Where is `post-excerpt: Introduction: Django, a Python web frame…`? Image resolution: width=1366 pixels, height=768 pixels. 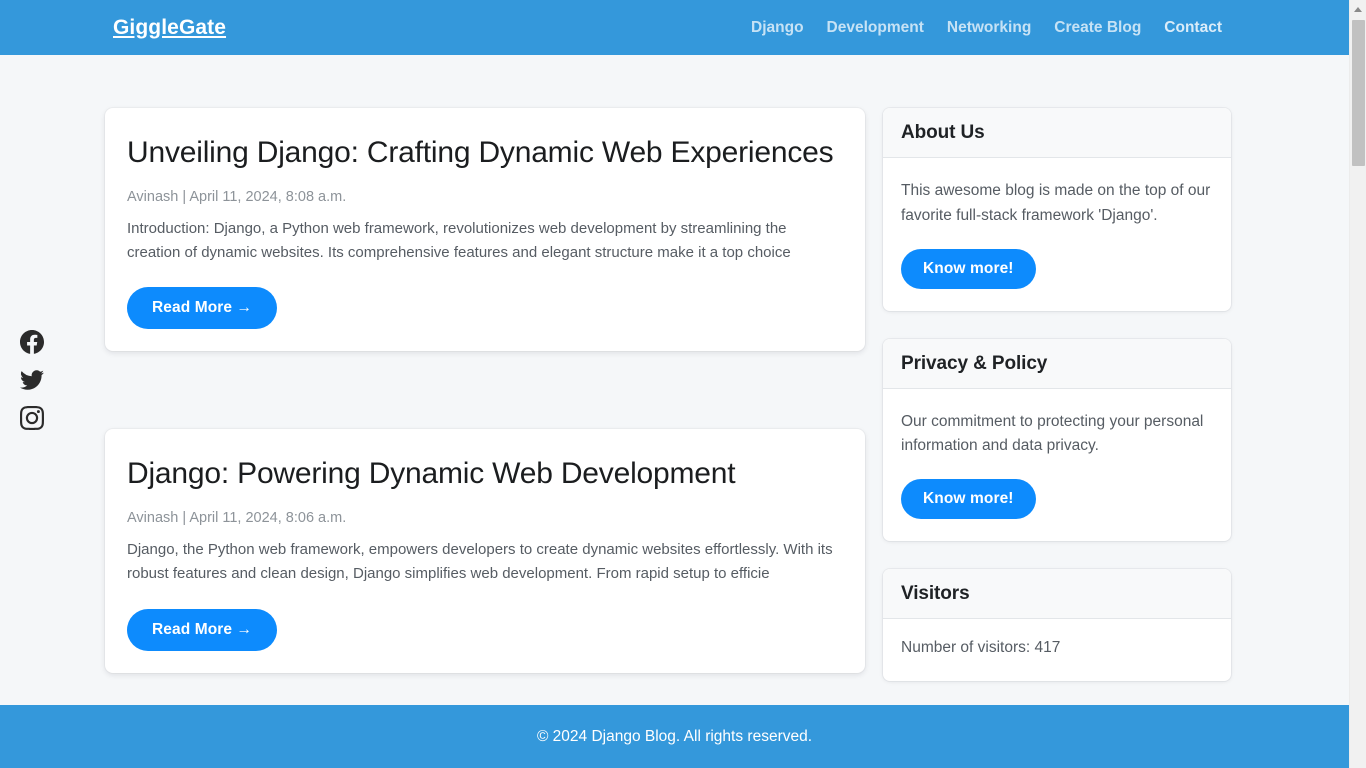
post-excerpt: Introduction: Django, a Python web frame… is located at coordinates (459, 240).